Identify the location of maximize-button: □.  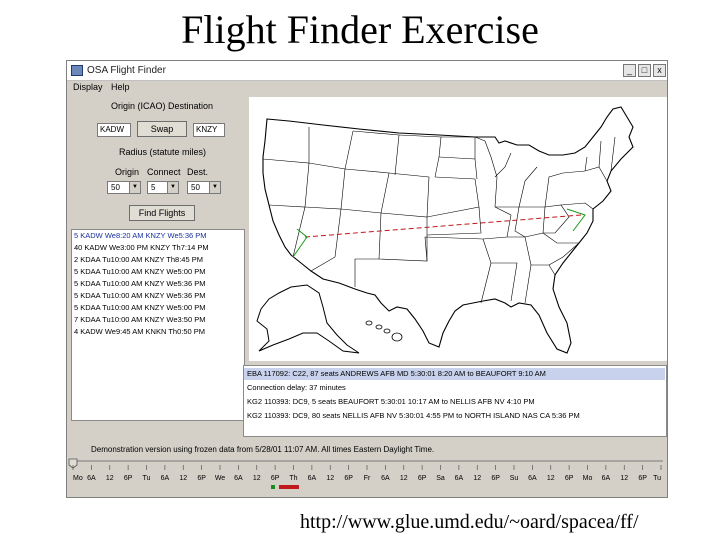
(644, 70).